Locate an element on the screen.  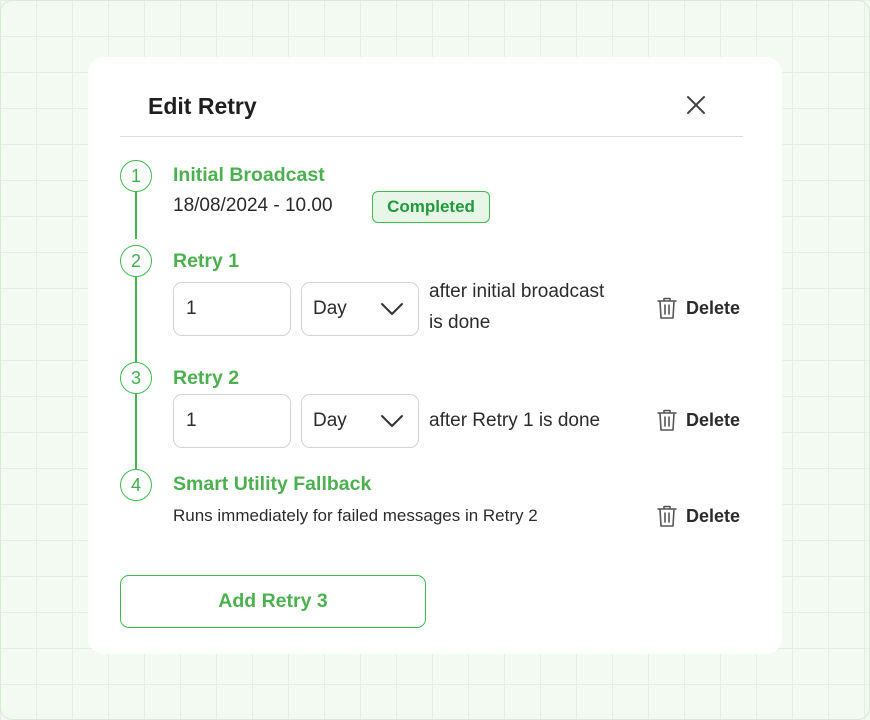
close-button is located at coordinates (696, 105).